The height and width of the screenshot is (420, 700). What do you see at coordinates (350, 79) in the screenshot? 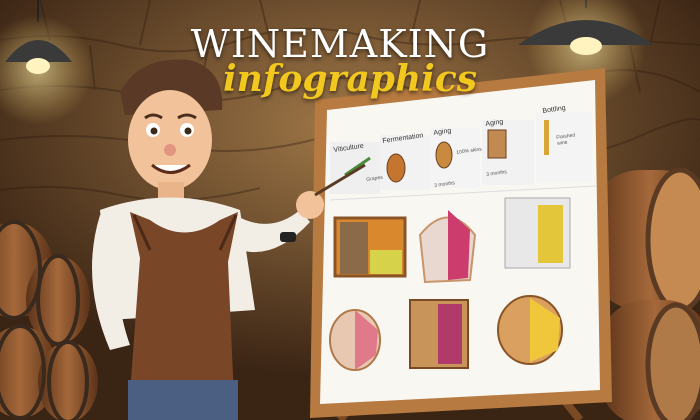
I see `title-infographics: infographics` at bounding box center [350, 79].